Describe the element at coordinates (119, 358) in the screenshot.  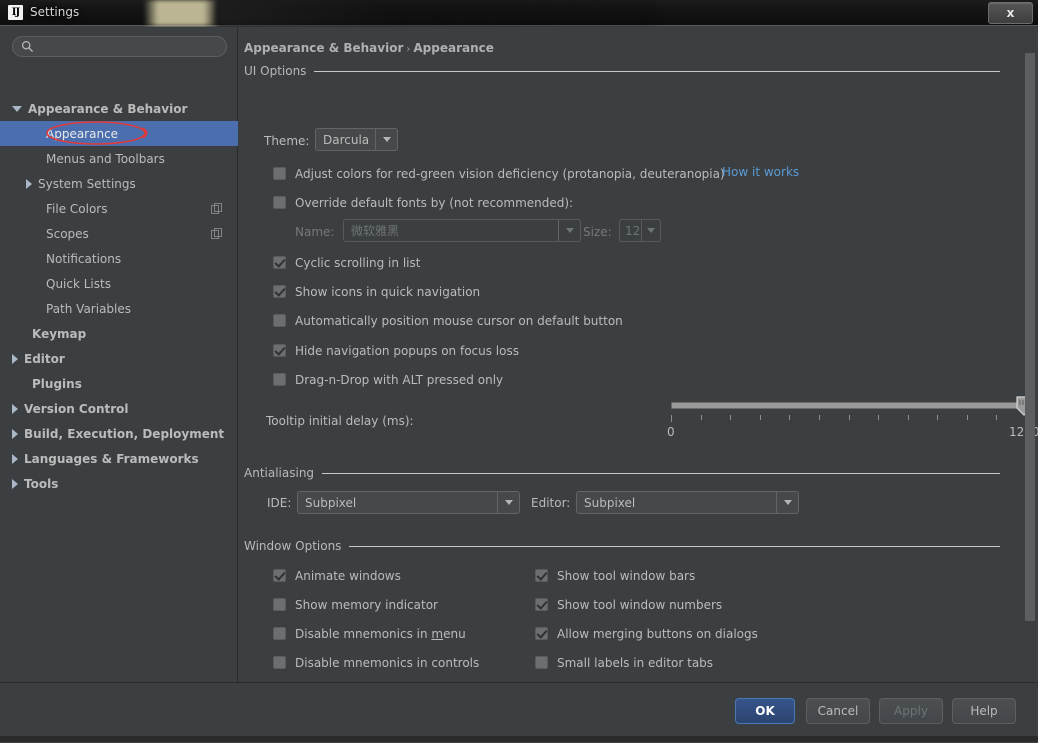
I see `sidebar-item-editor: Editor` at that location.